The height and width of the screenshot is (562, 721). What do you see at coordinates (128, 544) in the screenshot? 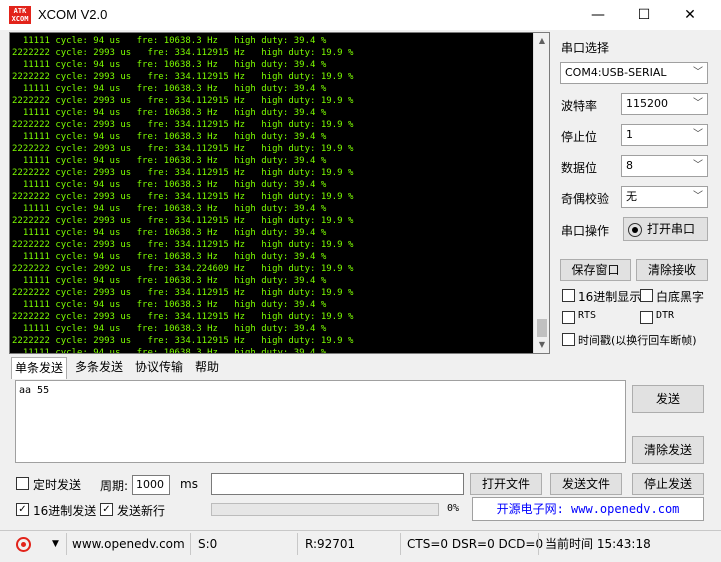
I see `status-url: www.openedv.com` at bounding box center [128, 544].